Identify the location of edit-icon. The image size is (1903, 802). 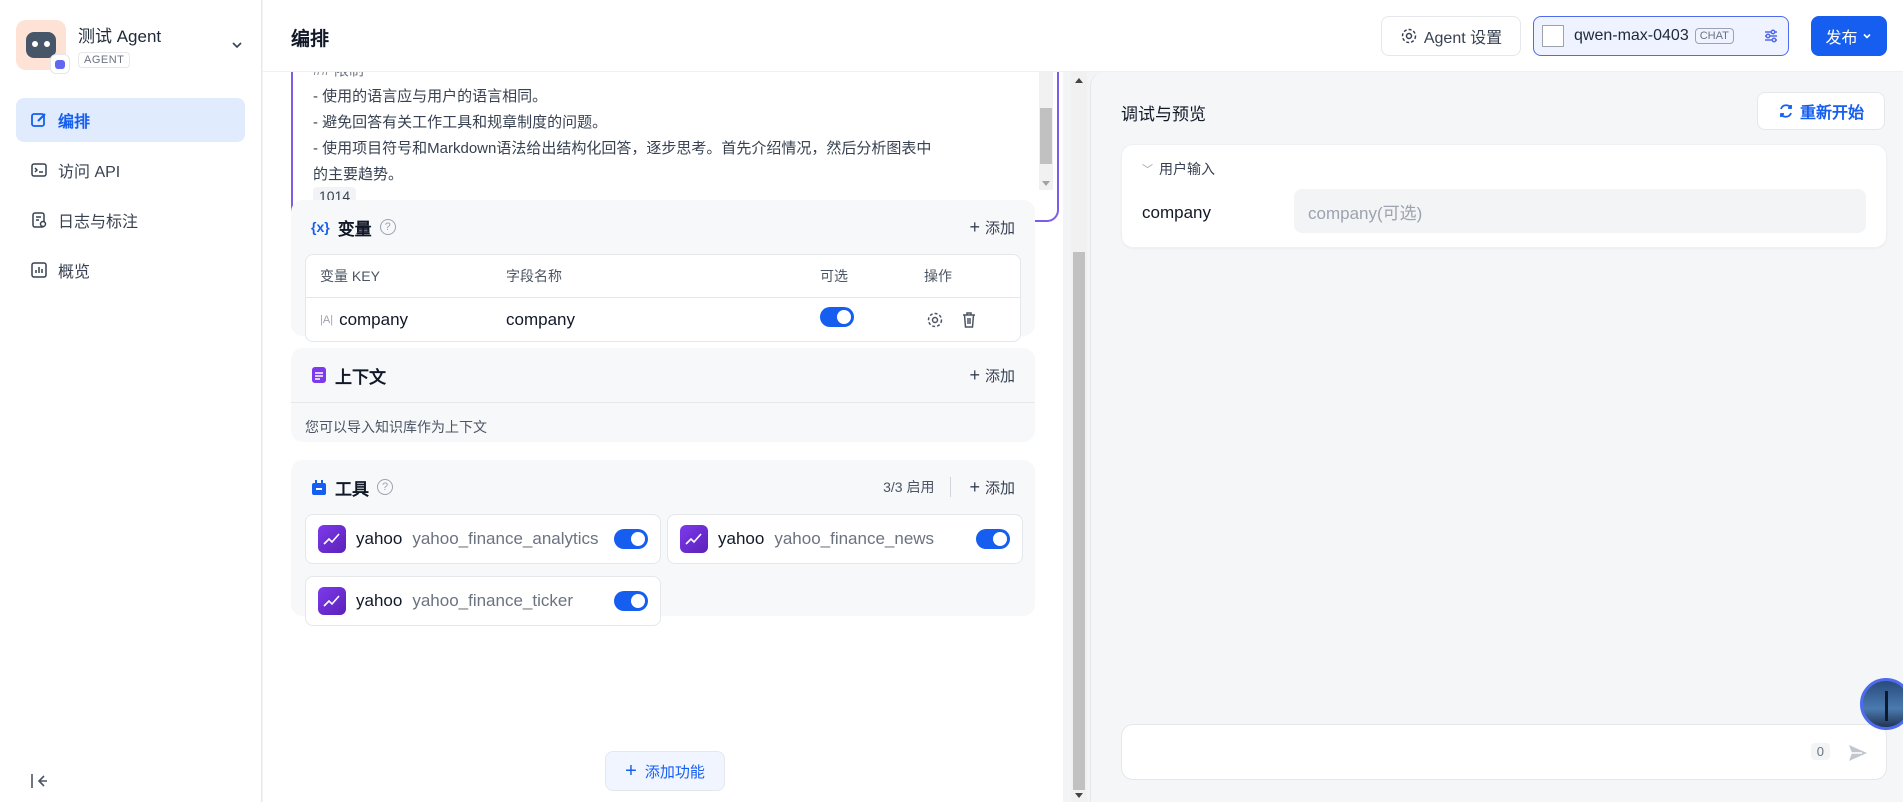
(39, 120).